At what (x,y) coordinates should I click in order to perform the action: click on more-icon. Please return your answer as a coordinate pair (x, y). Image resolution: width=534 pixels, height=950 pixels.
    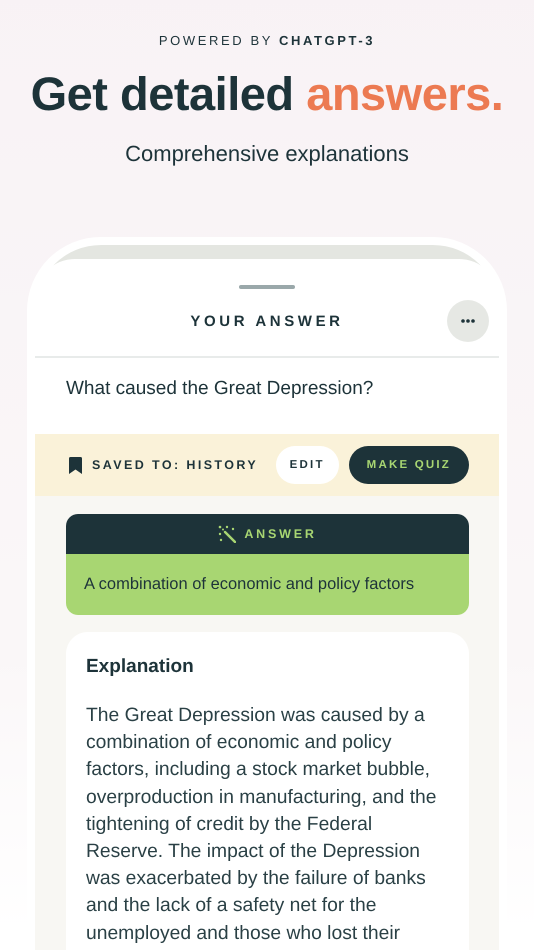
    Looking at the image, I should click on (468, 321).